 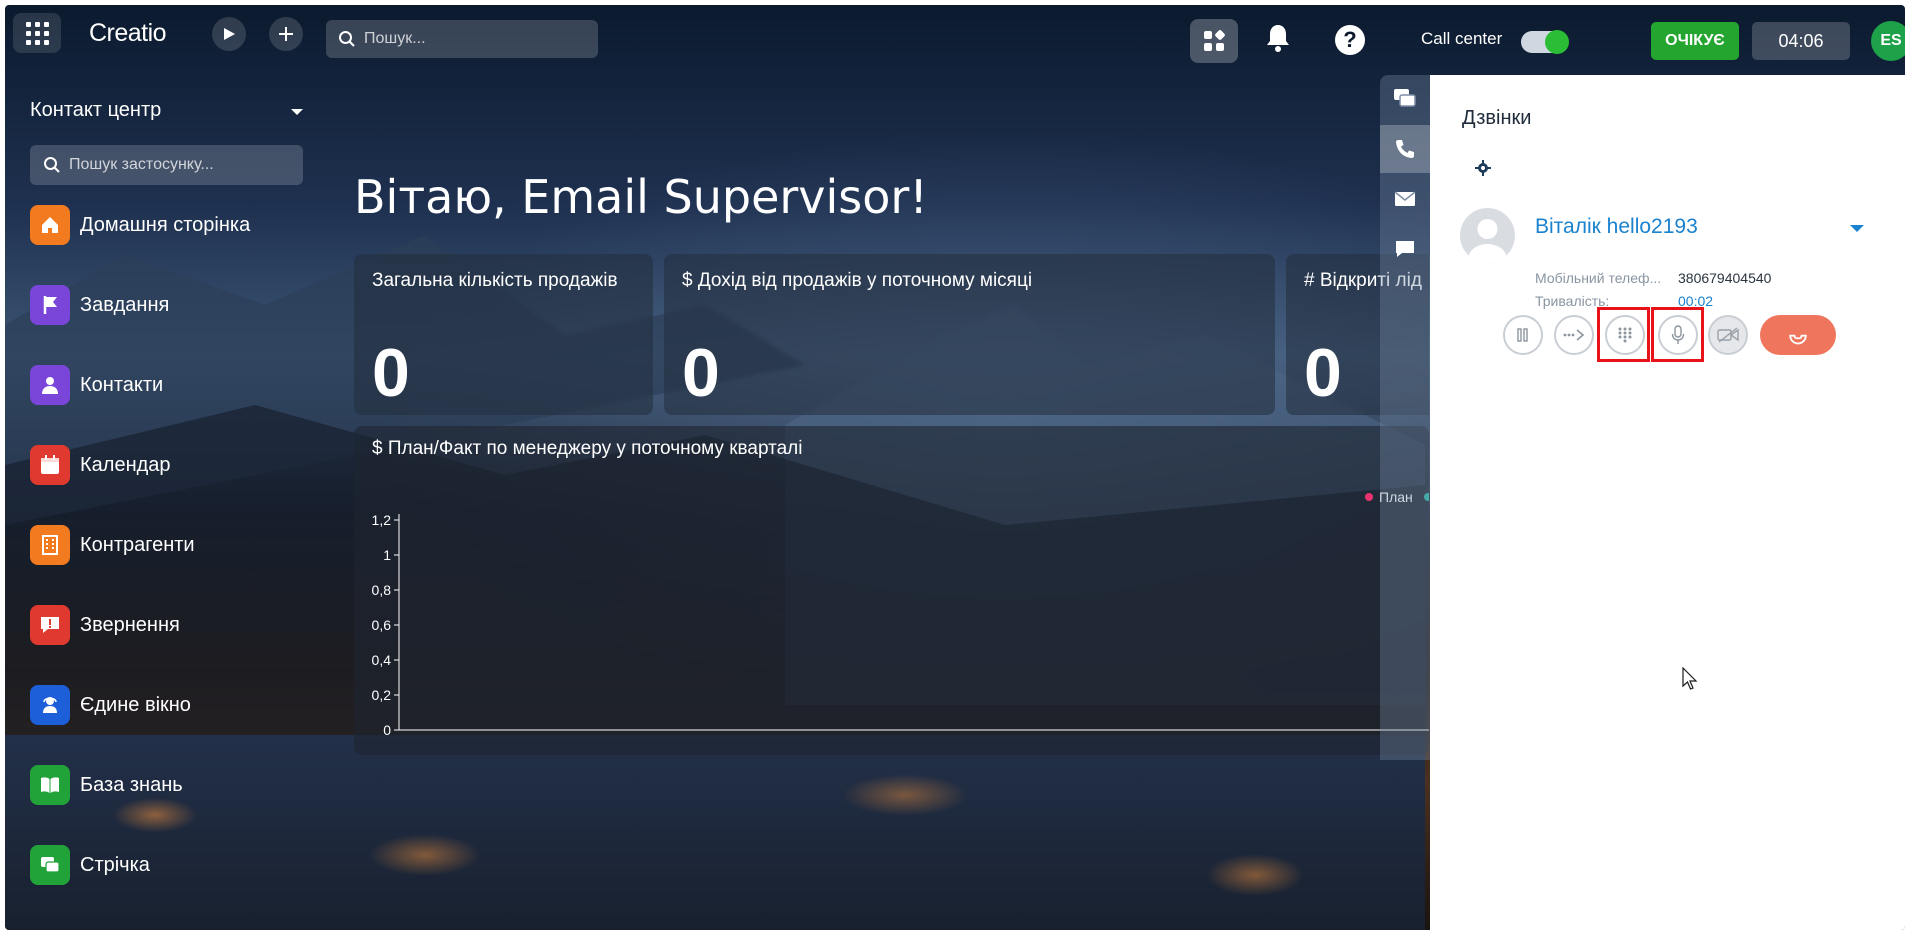 What do you see at coordinates (50, 225) in the screenshot?
I see `home-icon` at bounding box center [50, 225].